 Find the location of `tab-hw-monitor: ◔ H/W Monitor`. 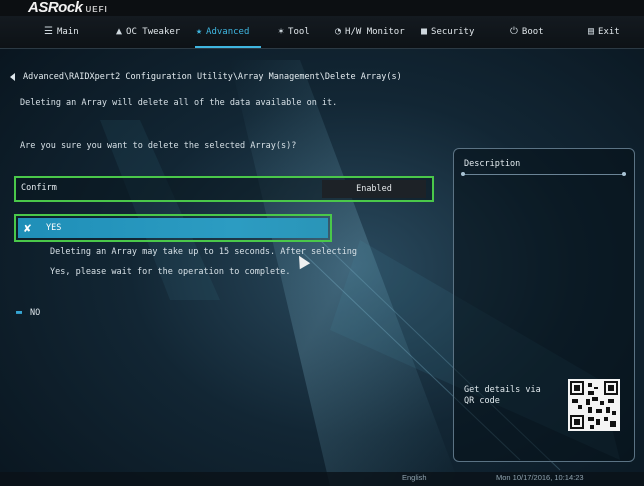

tab-hw-monitor: ◔ H/W Monitor is located at coordinates (370, 32).